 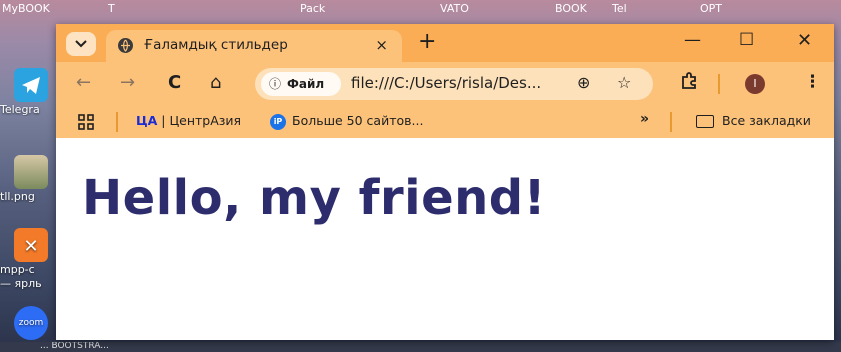 I want to click on desktop-icon-label: mpp-c, so click(x=17, y=269).